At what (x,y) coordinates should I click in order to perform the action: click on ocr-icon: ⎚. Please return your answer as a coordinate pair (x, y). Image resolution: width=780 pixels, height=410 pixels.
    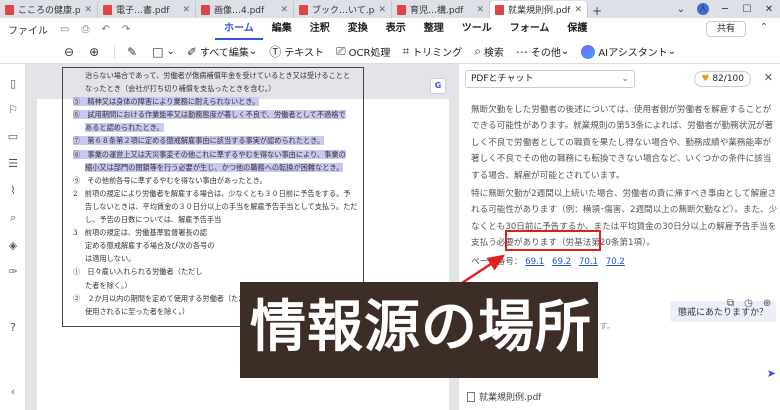
    Looking at the image, I should click on (341, 51).